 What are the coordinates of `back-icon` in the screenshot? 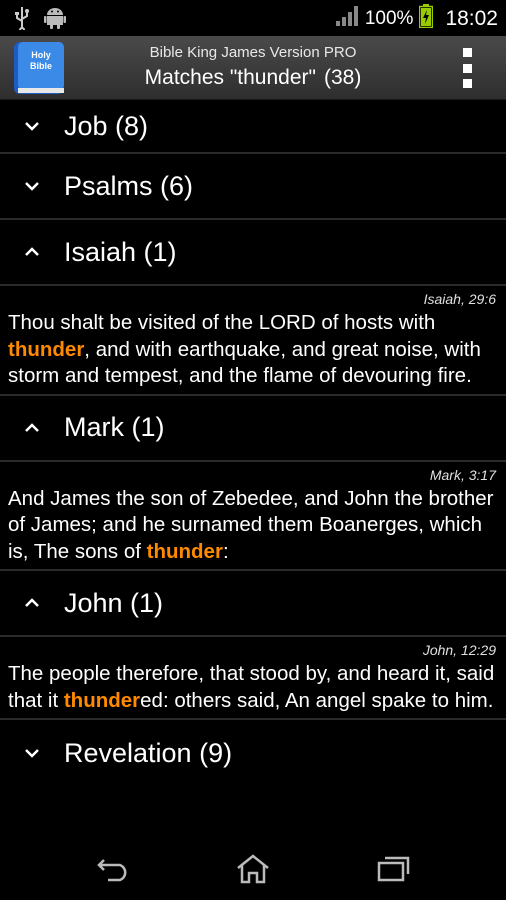 It's located at (114, 869).